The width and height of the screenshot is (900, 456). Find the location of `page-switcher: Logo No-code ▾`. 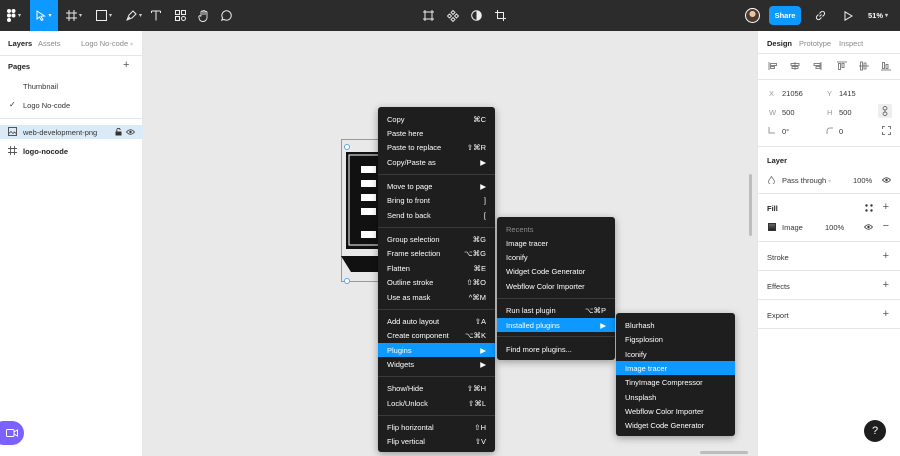

page-switcher: Logo No-code ▾ is located at coordinates (107, 43).